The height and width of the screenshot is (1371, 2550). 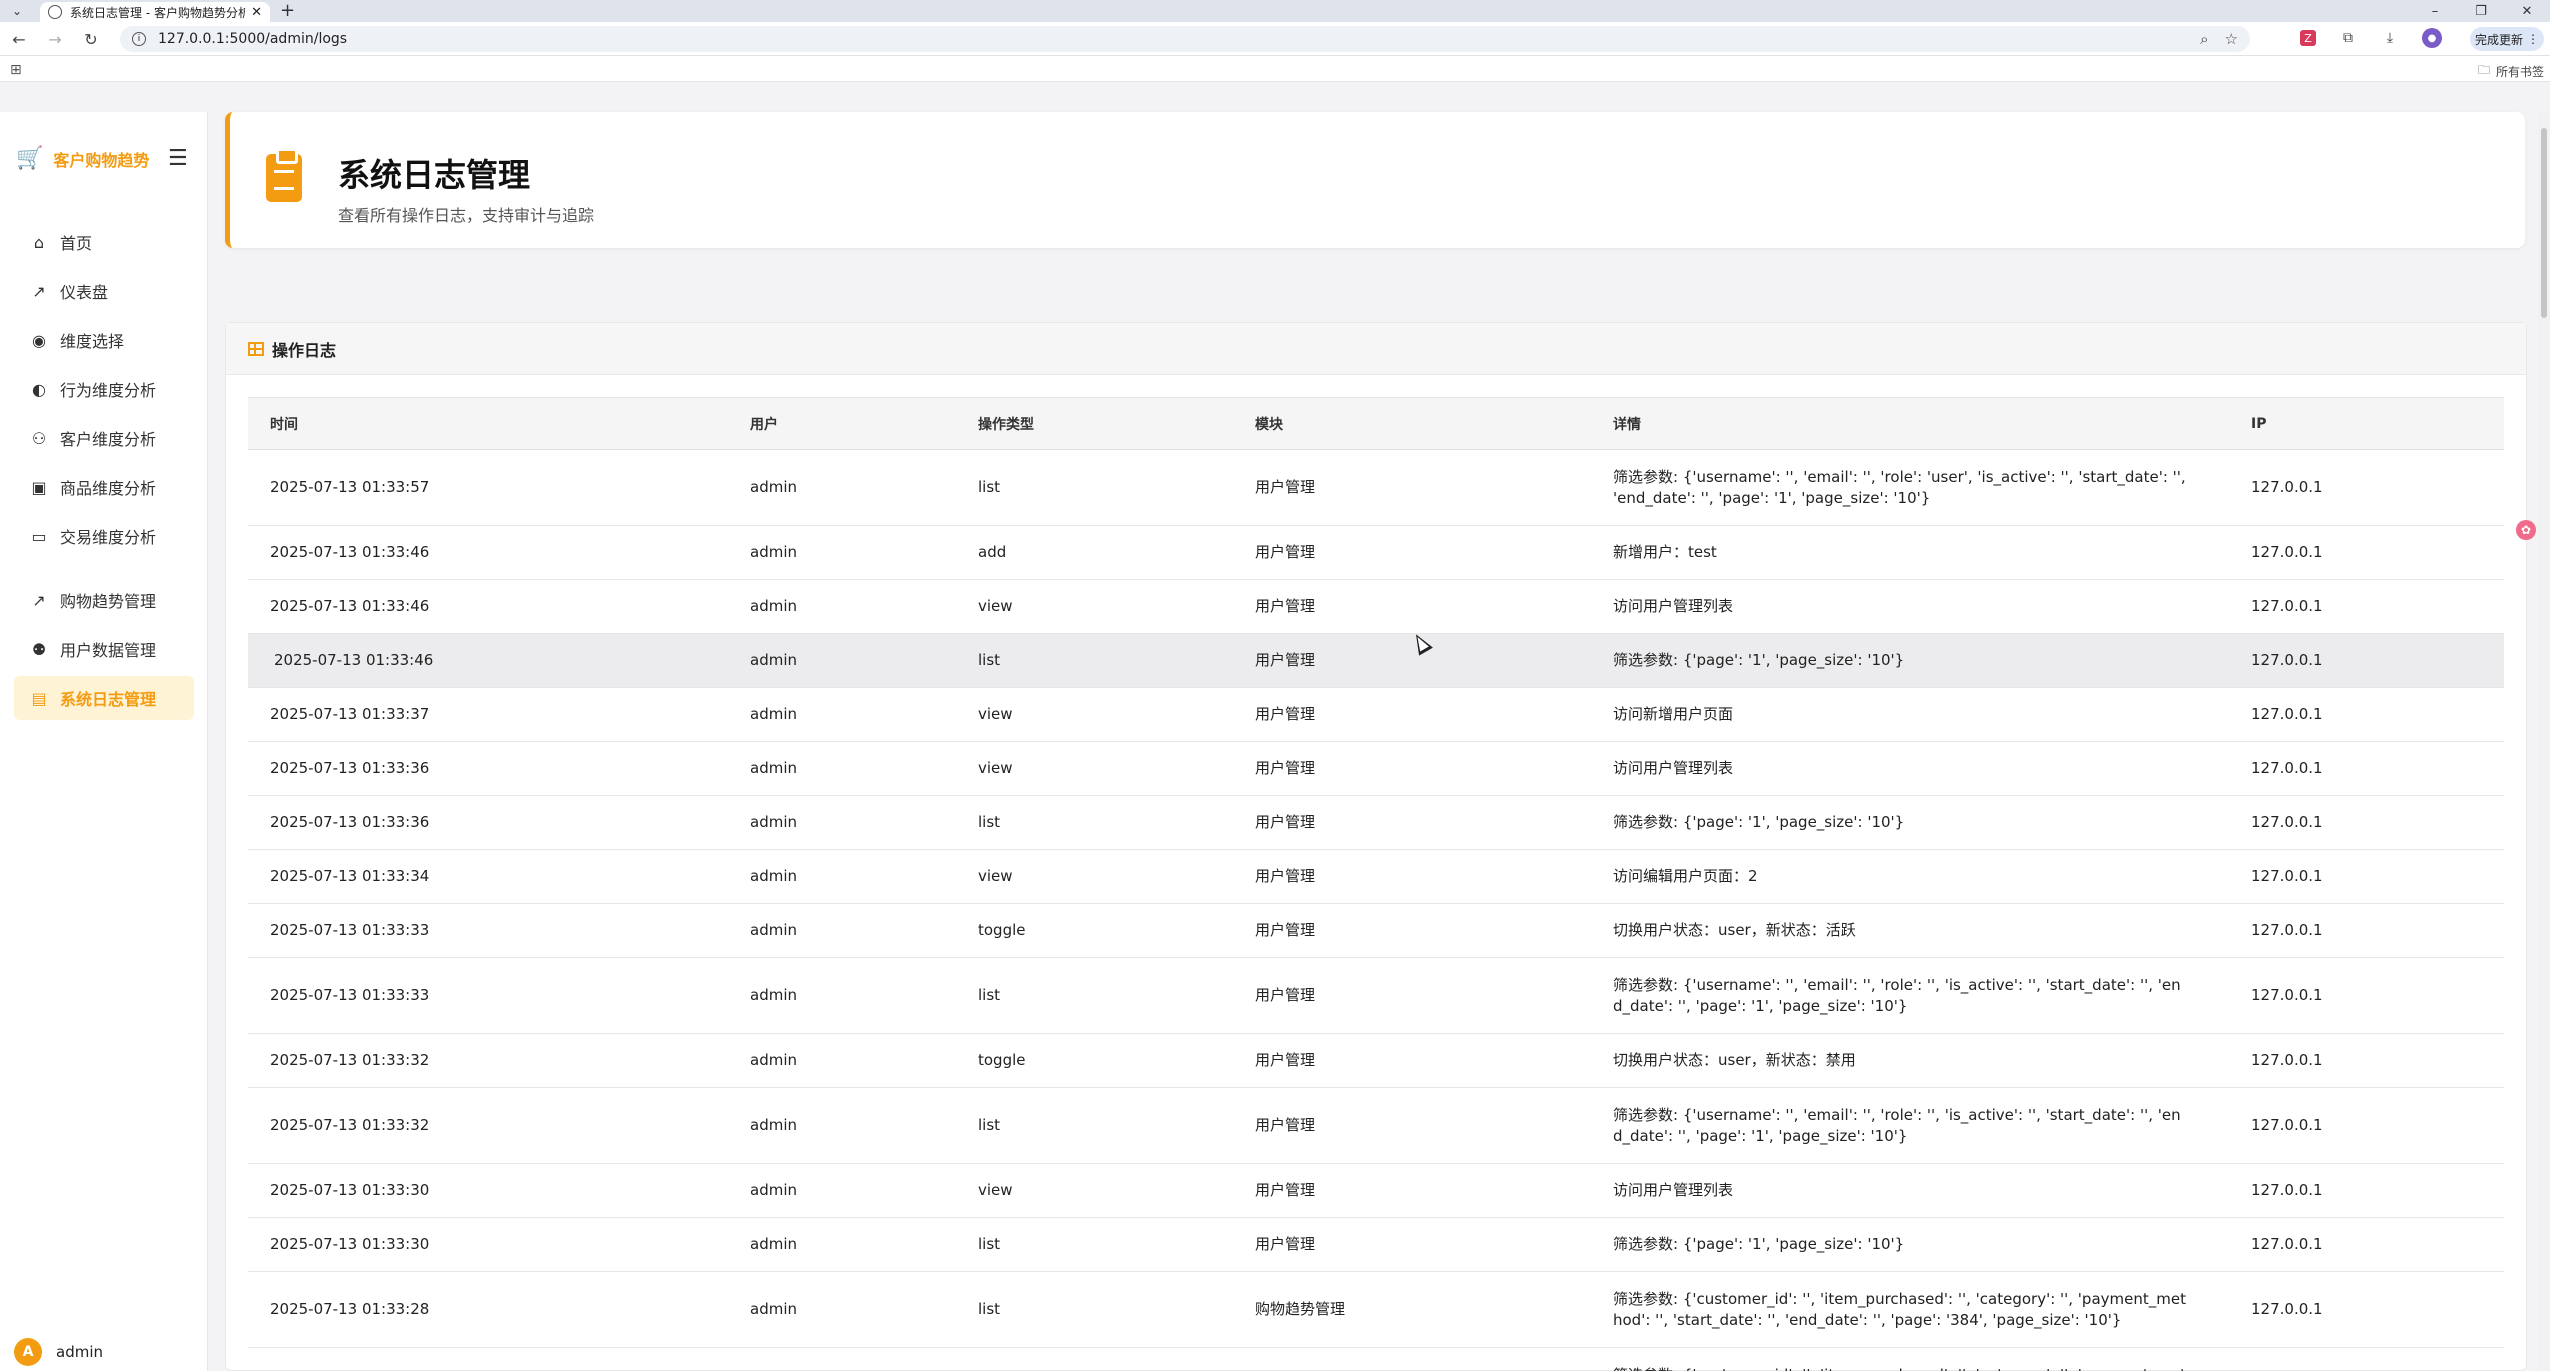 I want to click on sidebar-item-dashboard: ↗ 仪表盘, so click(x=104, y=291).